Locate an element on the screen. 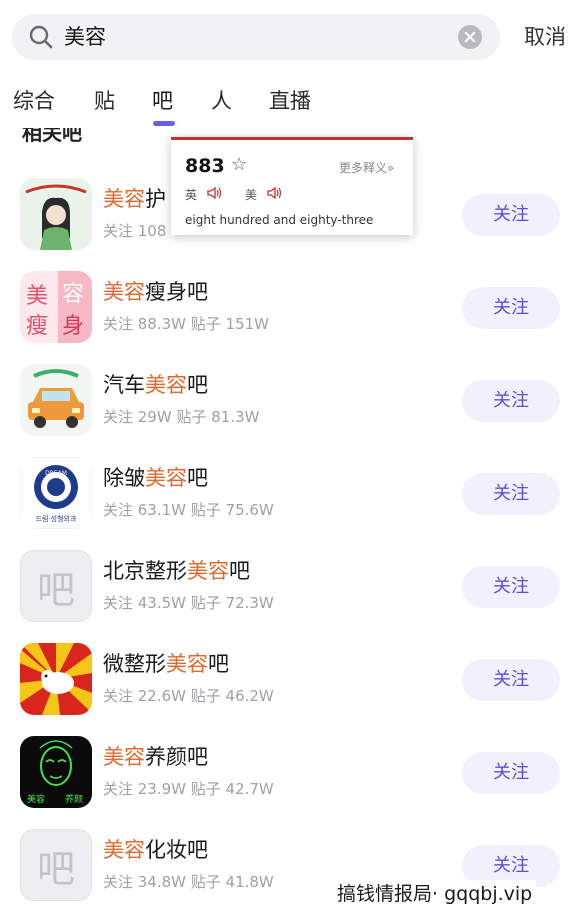 This screenshot has height=913, width=575. active-tab-indicator is located at coordinates (164, 123).